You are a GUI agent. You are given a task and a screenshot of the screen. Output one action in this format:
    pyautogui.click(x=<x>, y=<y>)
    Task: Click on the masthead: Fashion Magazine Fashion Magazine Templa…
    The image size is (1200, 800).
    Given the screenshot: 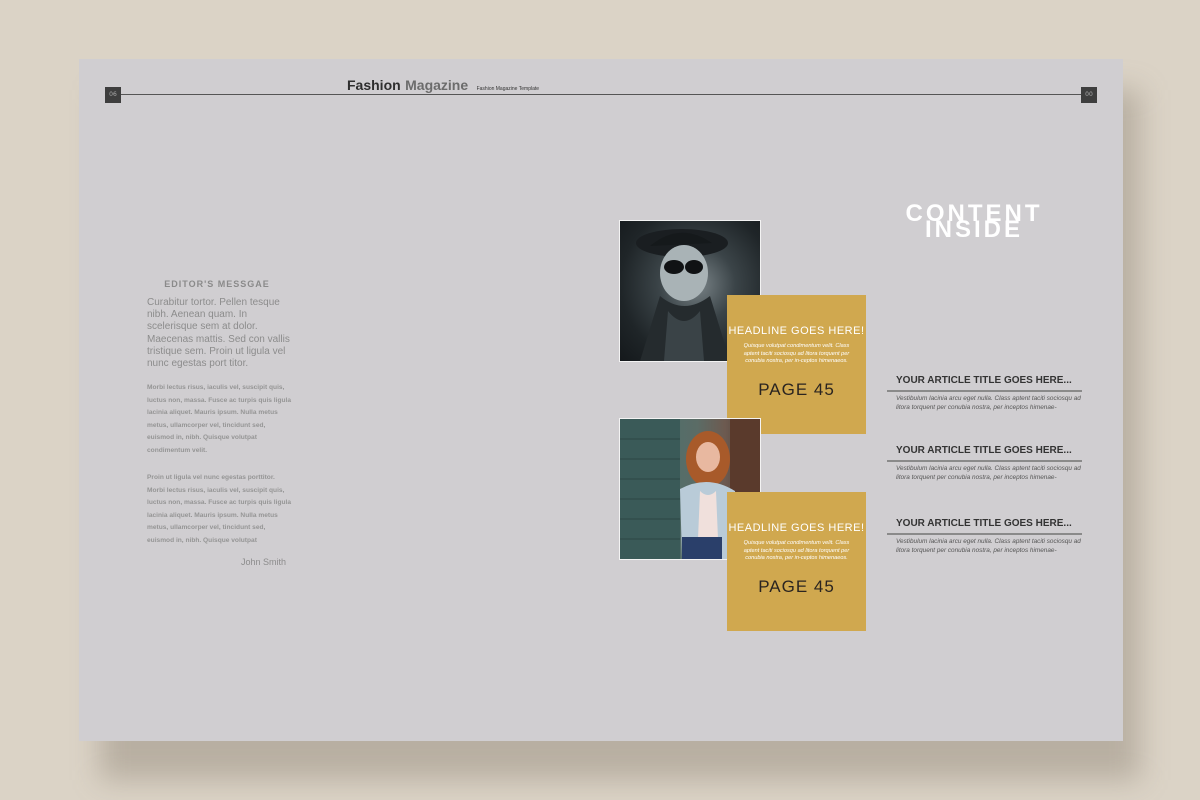 What is the action you would take?
    pyautogui.click(x=443, y=86)
    